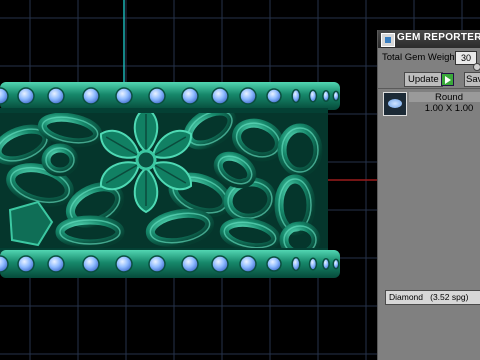 Image resolution: width=480 pixels, height=360 pixels. I want to click on gem-list-item: Round 1.00 X 1.00, so click(431, 104).